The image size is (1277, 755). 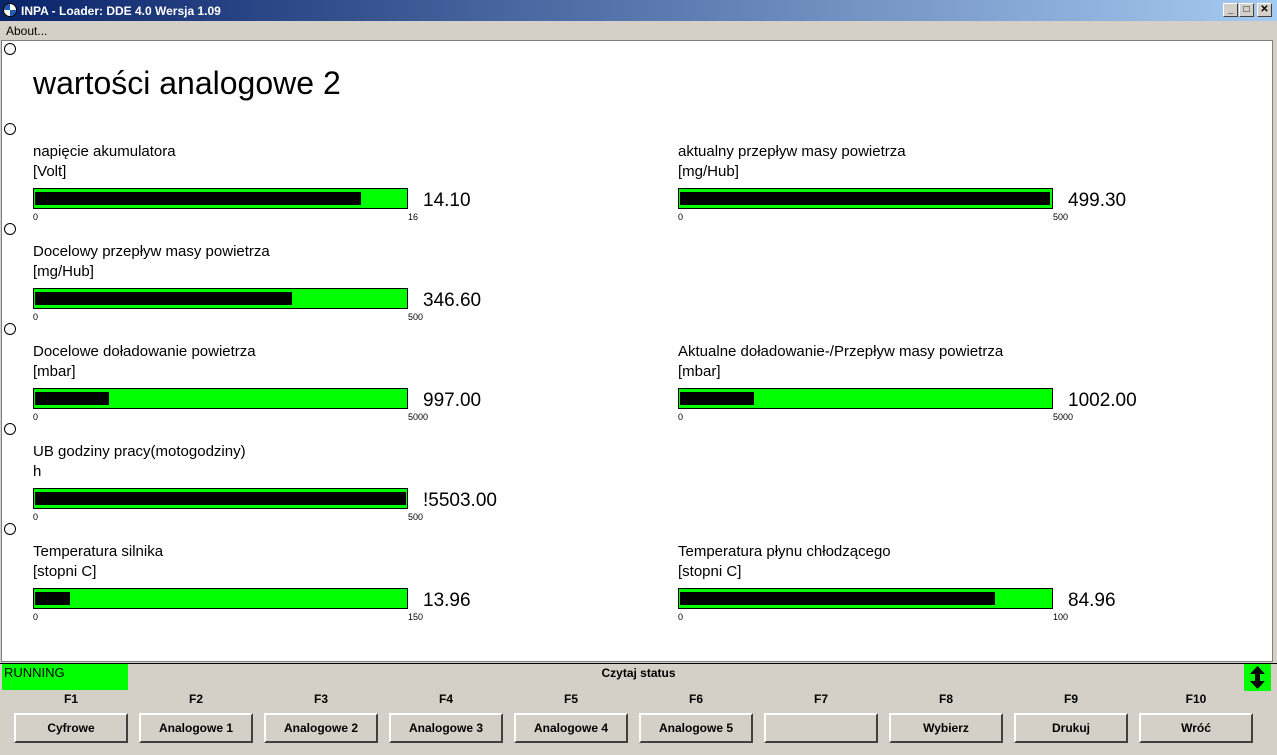 What do you see at coordinates (1071, 728) in the screenshot?
I see `drukuj-button: Drukuj` at bounding box center [1071, 728].